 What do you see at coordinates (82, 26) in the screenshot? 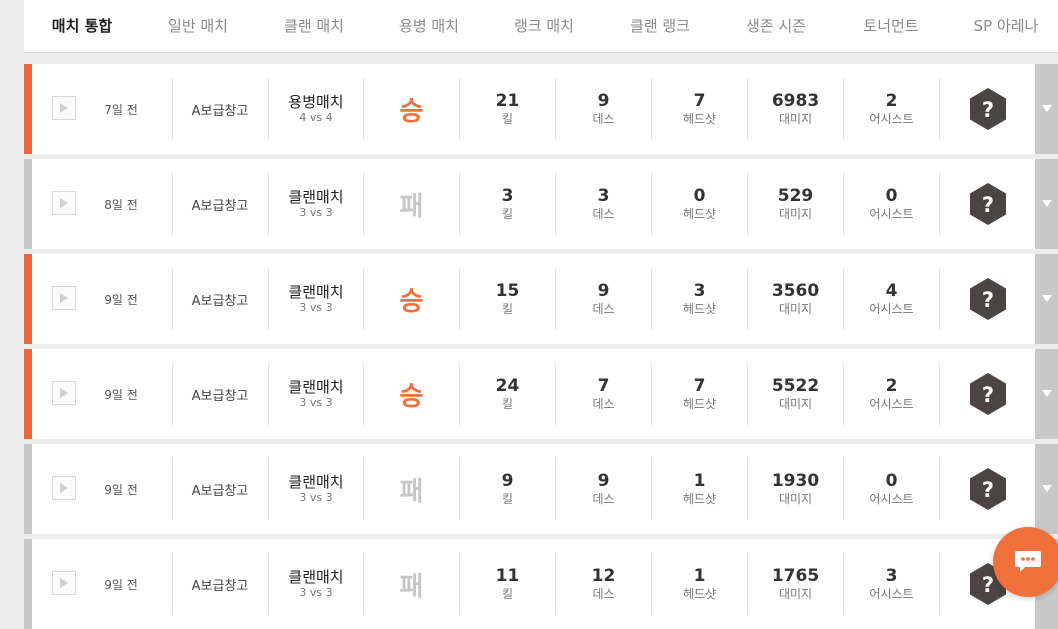
I see `tab-0: 매치 통합` at bounding box center [82, 26].